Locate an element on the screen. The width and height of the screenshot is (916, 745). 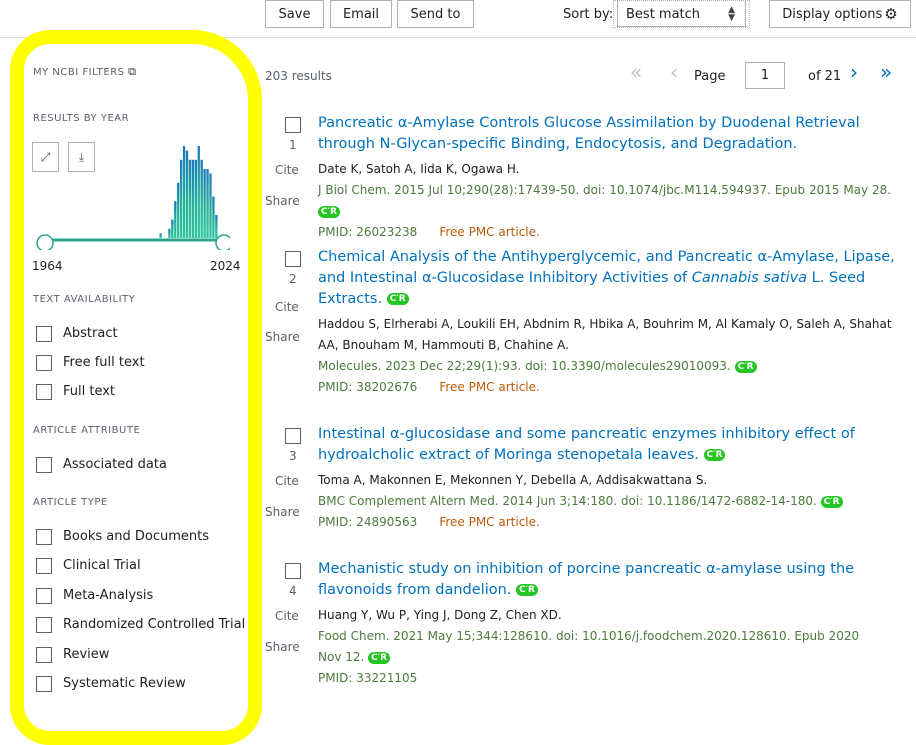
result-pmid: PMID: 38202676 is located at coordinates (368, 387).